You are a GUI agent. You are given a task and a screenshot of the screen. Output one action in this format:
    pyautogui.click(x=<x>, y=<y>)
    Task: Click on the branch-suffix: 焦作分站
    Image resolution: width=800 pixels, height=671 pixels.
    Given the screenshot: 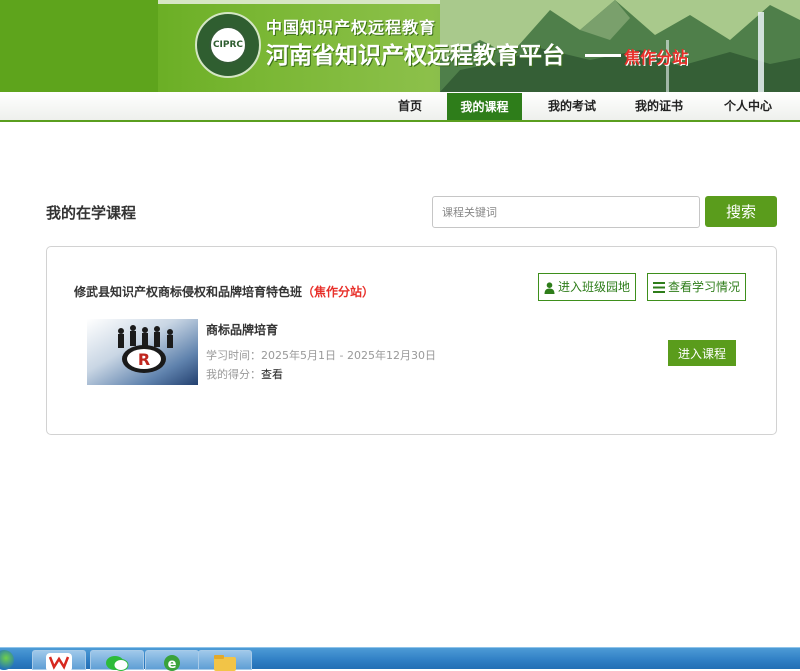 What is the action you would take?
    pyautogui.click(x=656, y=57)
    